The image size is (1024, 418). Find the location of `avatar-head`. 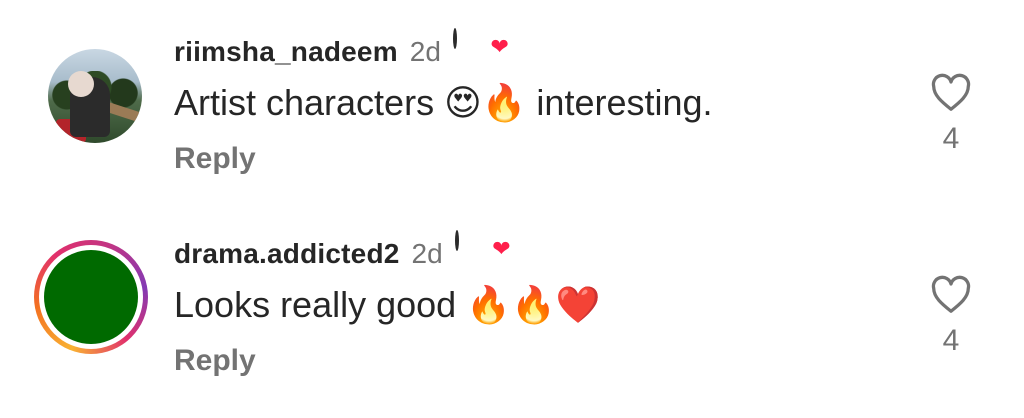

avatar-head is located at coordinates (81, 84).